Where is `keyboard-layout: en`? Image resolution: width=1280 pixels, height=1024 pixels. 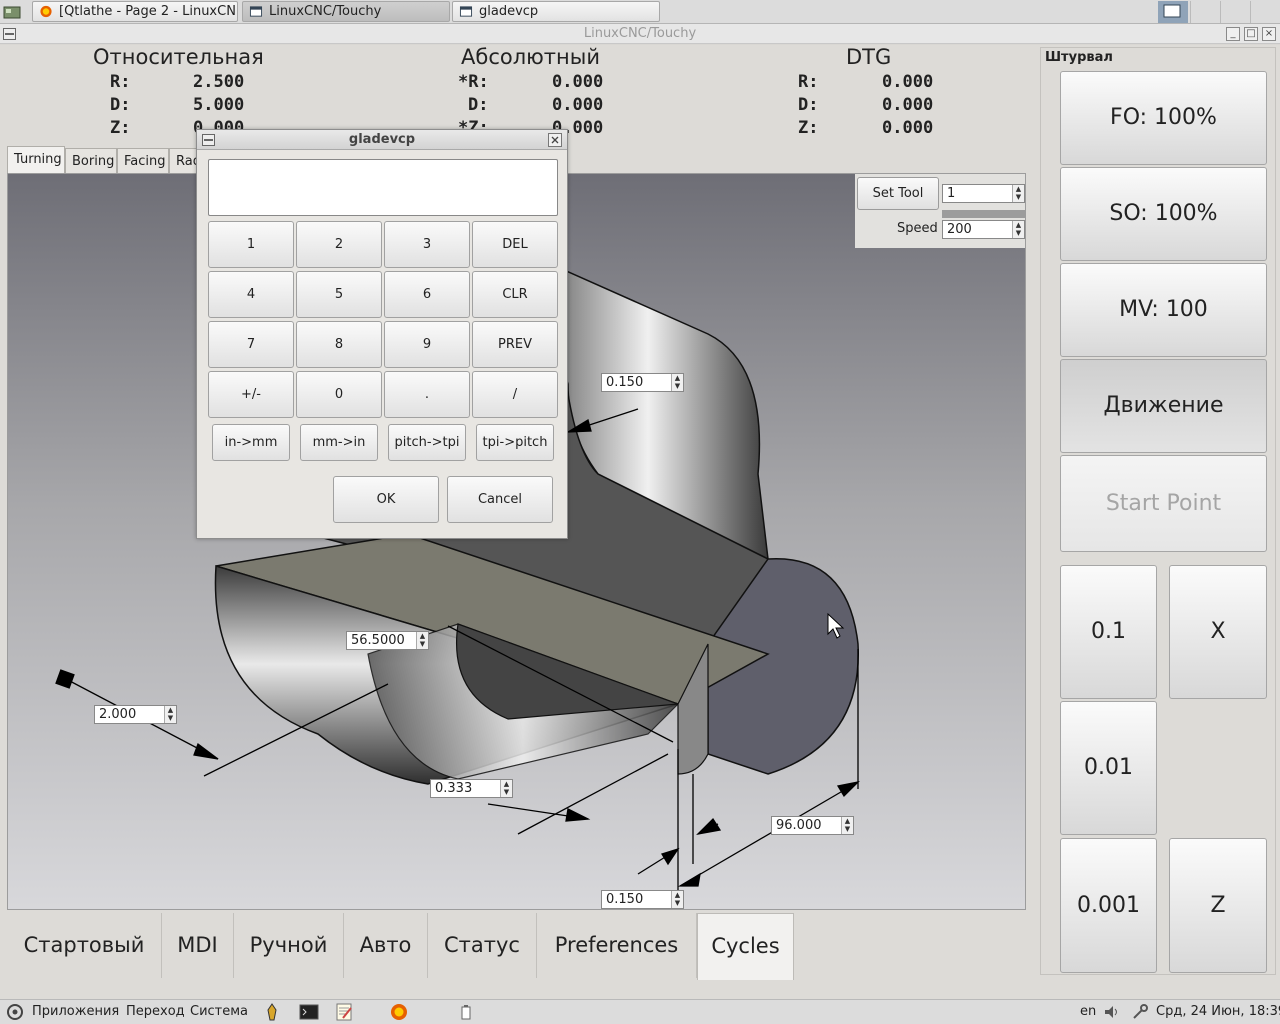
keyboard-layout: en is located at coordinates (1088, 1011).